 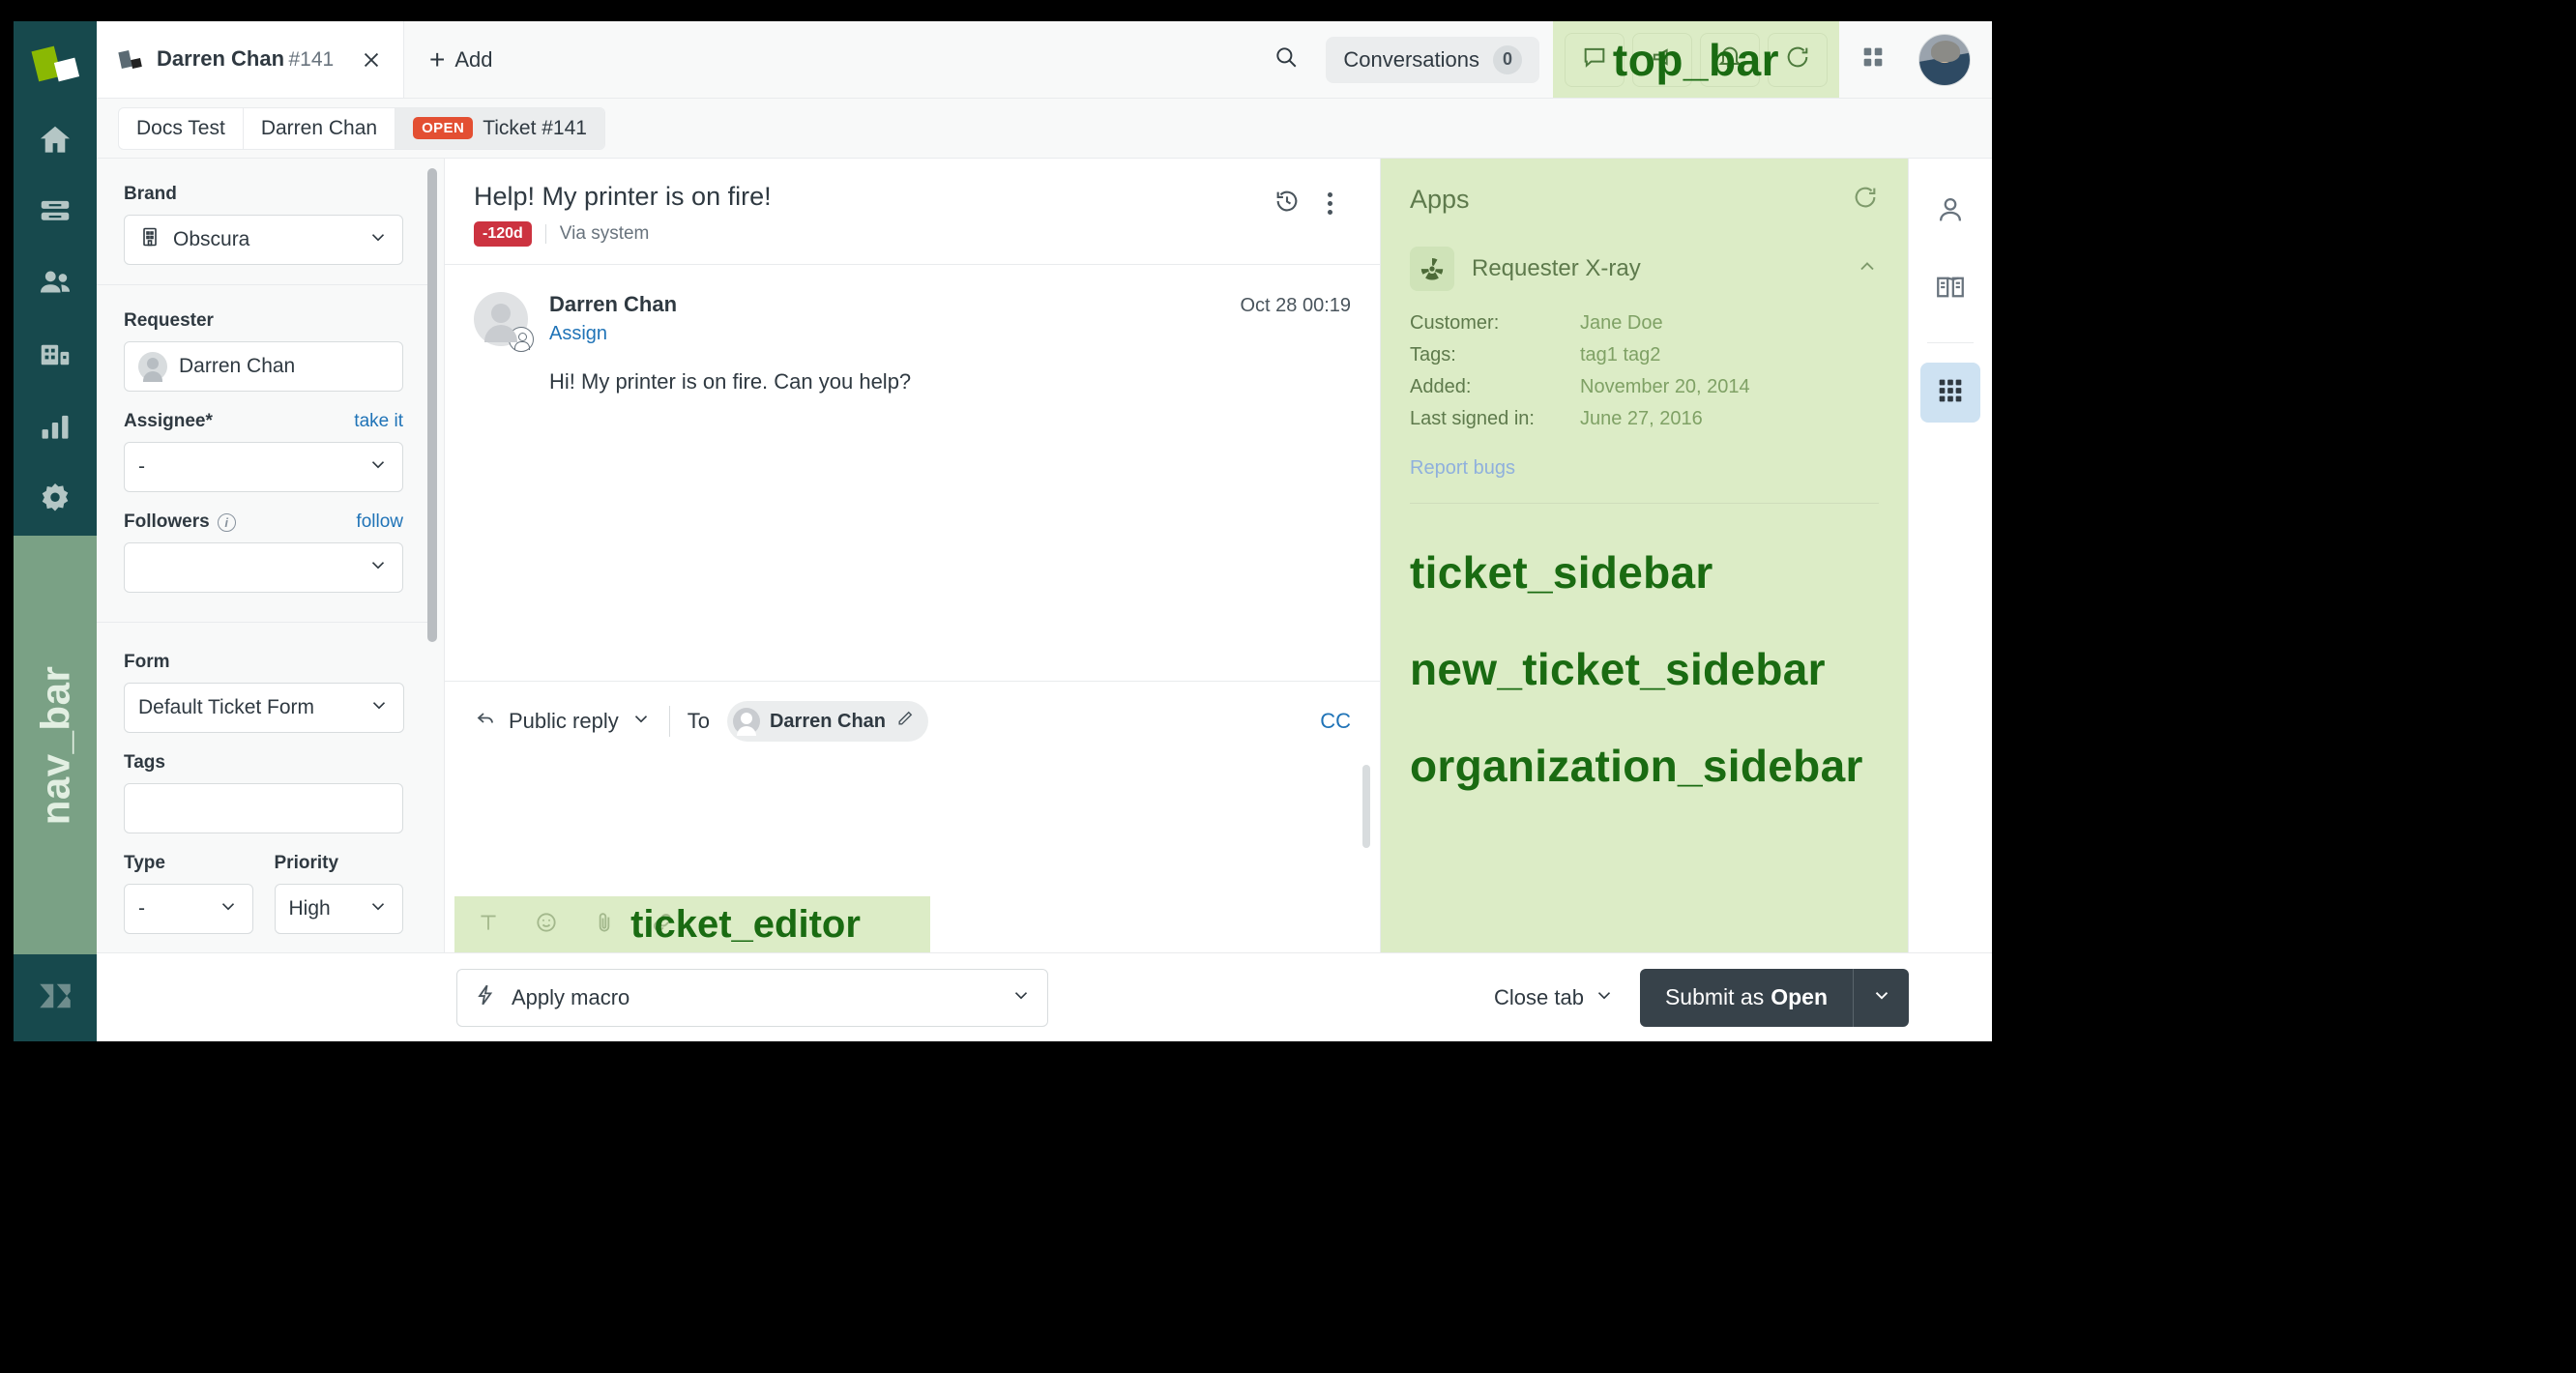 I want to click on type-label: Type, so click(x=144, y=863).